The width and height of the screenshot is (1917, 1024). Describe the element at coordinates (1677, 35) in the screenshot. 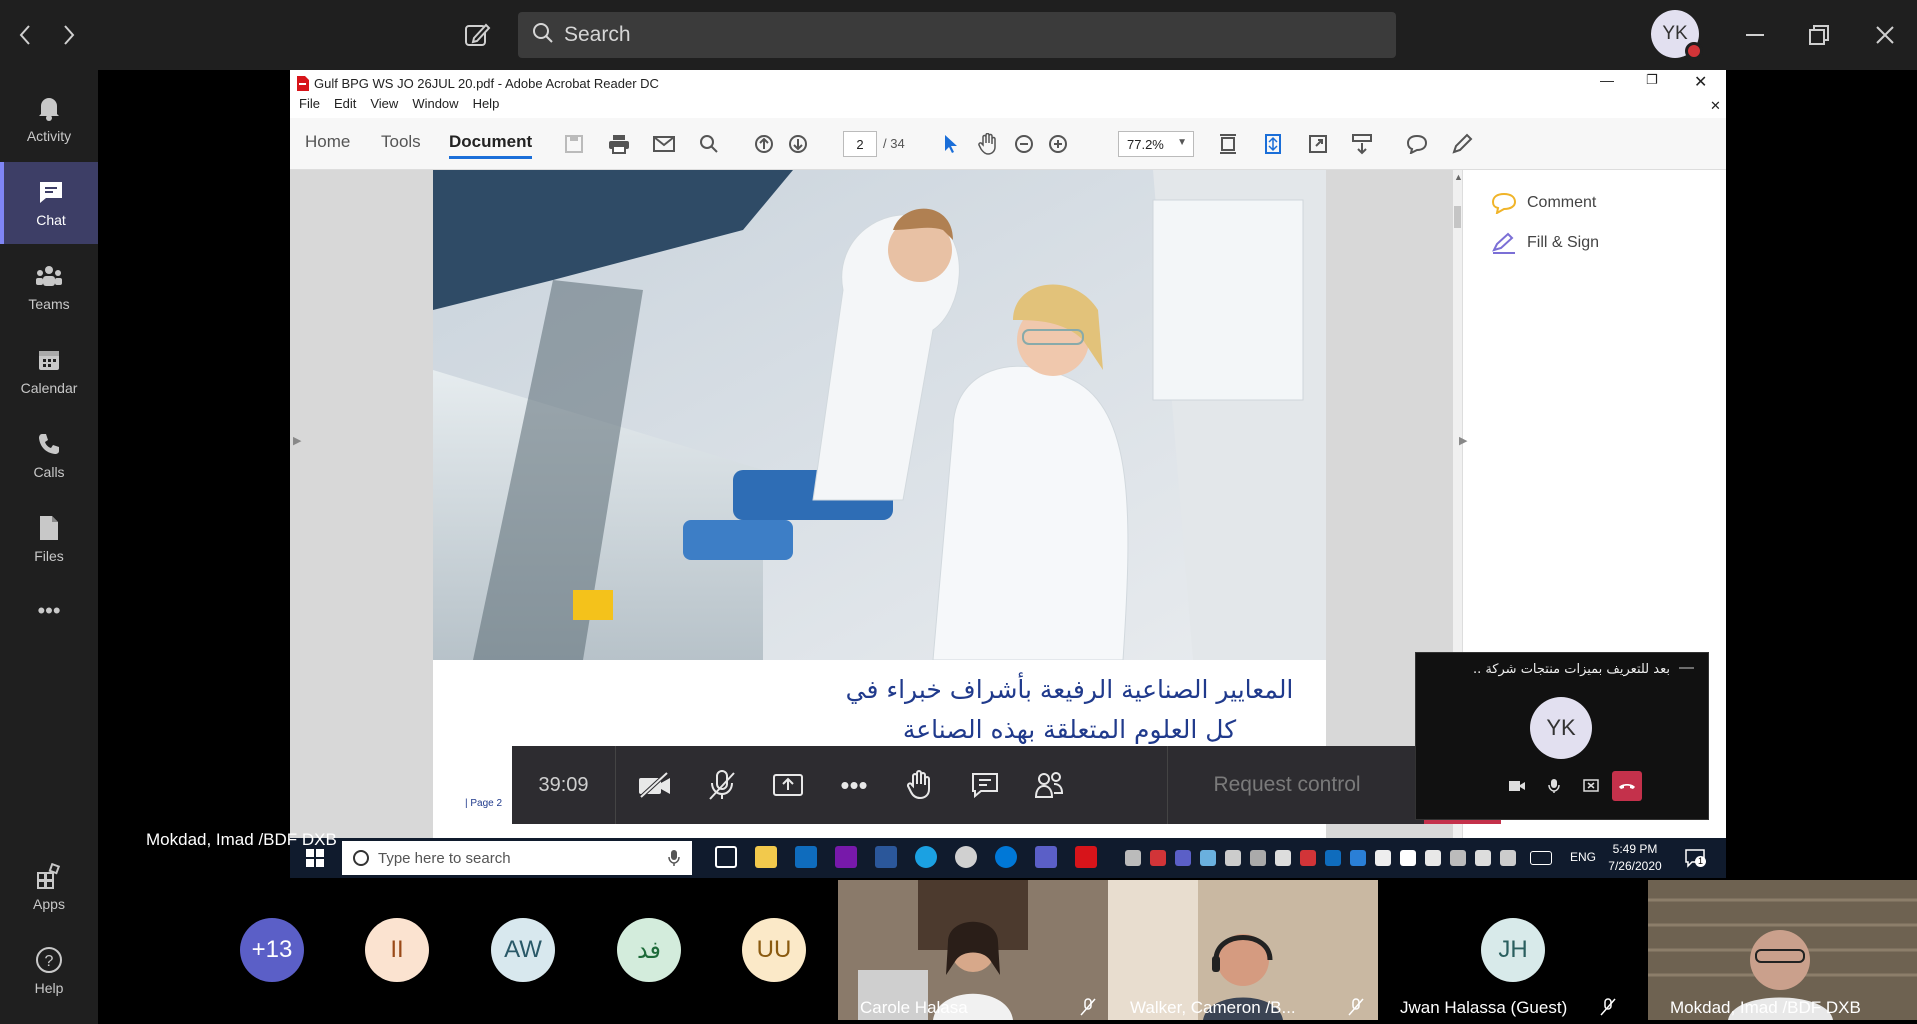

I see `user-avatar: YK` at that location.